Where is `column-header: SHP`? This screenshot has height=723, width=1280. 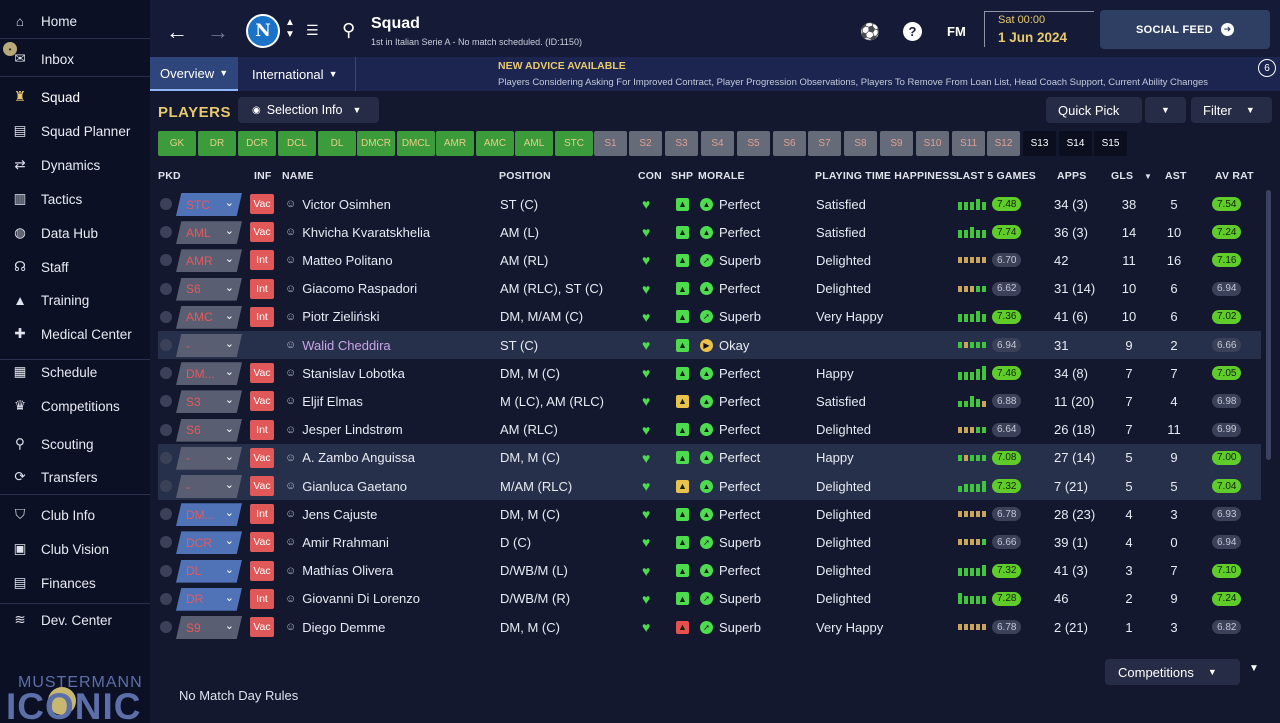
column-header: SHP is located at coordinates (682, 176).